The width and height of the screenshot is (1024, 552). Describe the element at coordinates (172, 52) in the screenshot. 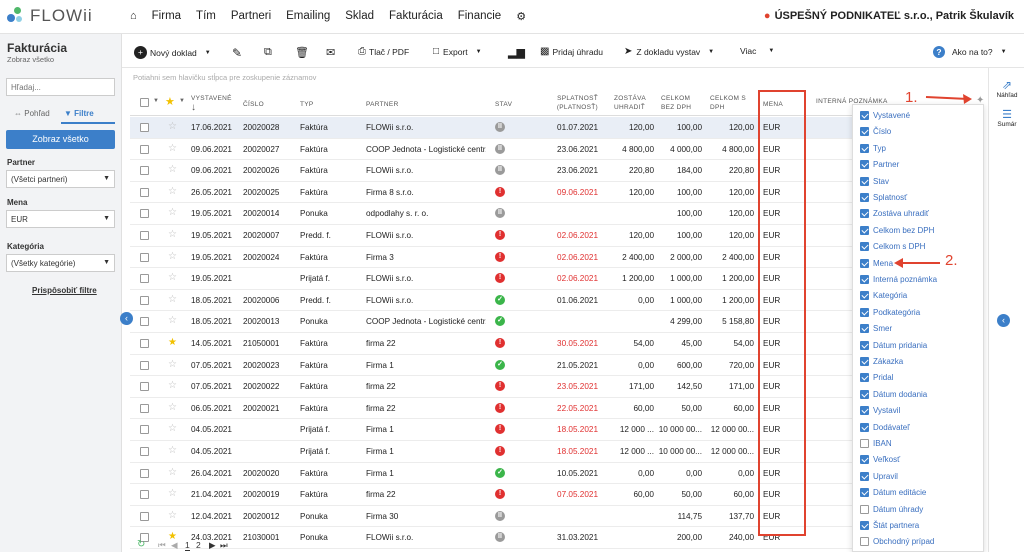

I see `new-doc-button: + Nový doklad ▼` at that location.